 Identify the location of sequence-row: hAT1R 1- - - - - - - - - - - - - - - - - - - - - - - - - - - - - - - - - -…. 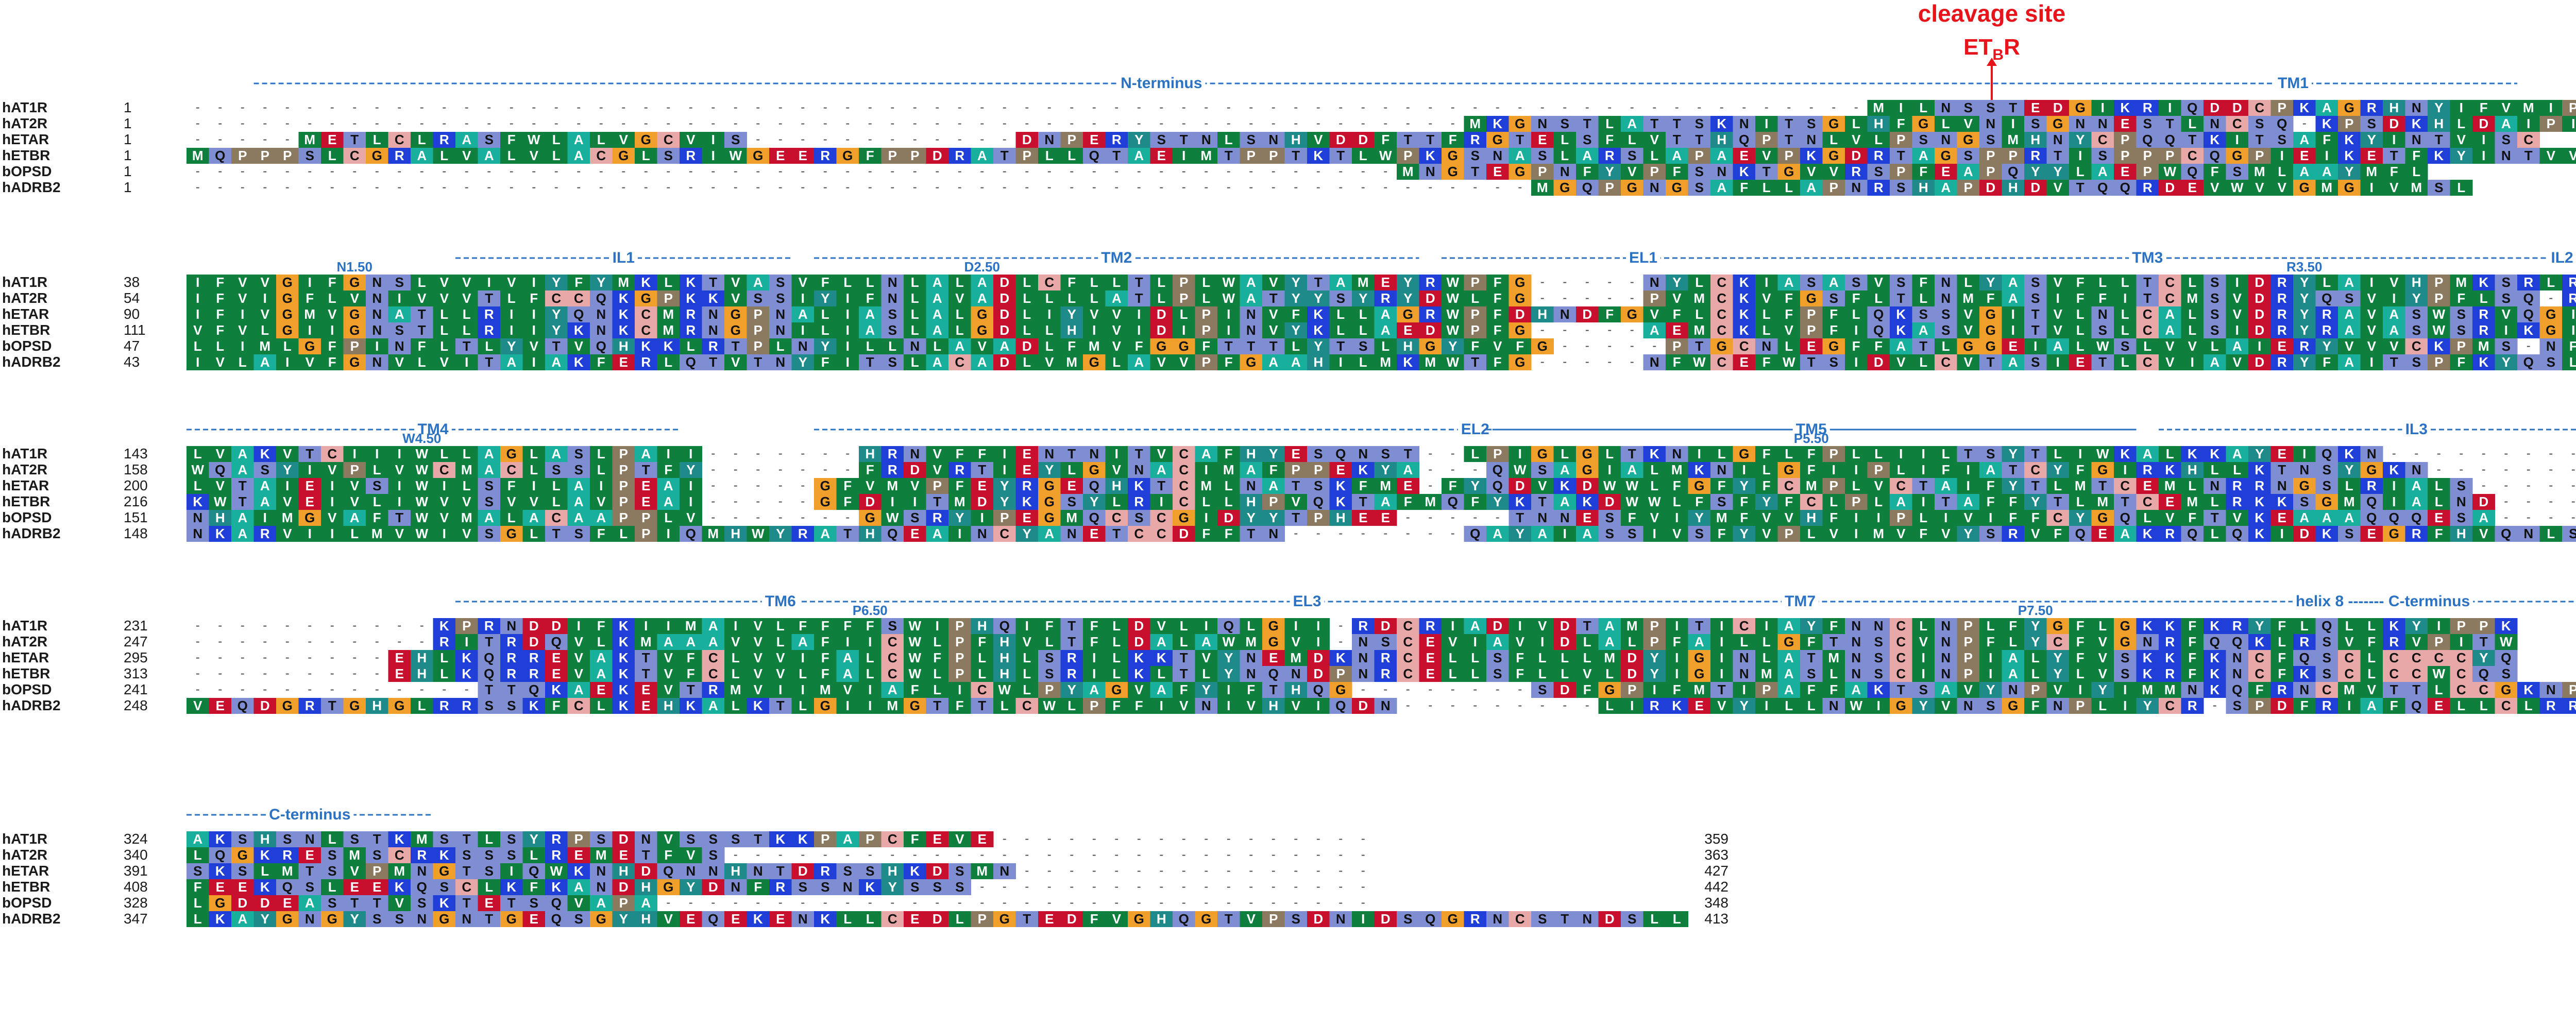
(1289, 107).